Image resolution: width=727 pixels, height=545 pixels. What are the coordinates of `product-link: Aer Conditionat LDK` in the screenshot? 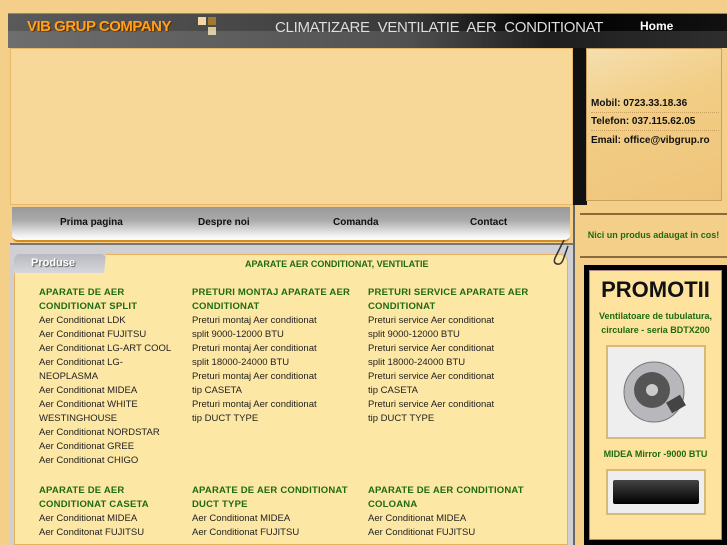 It's located at (115, 321).